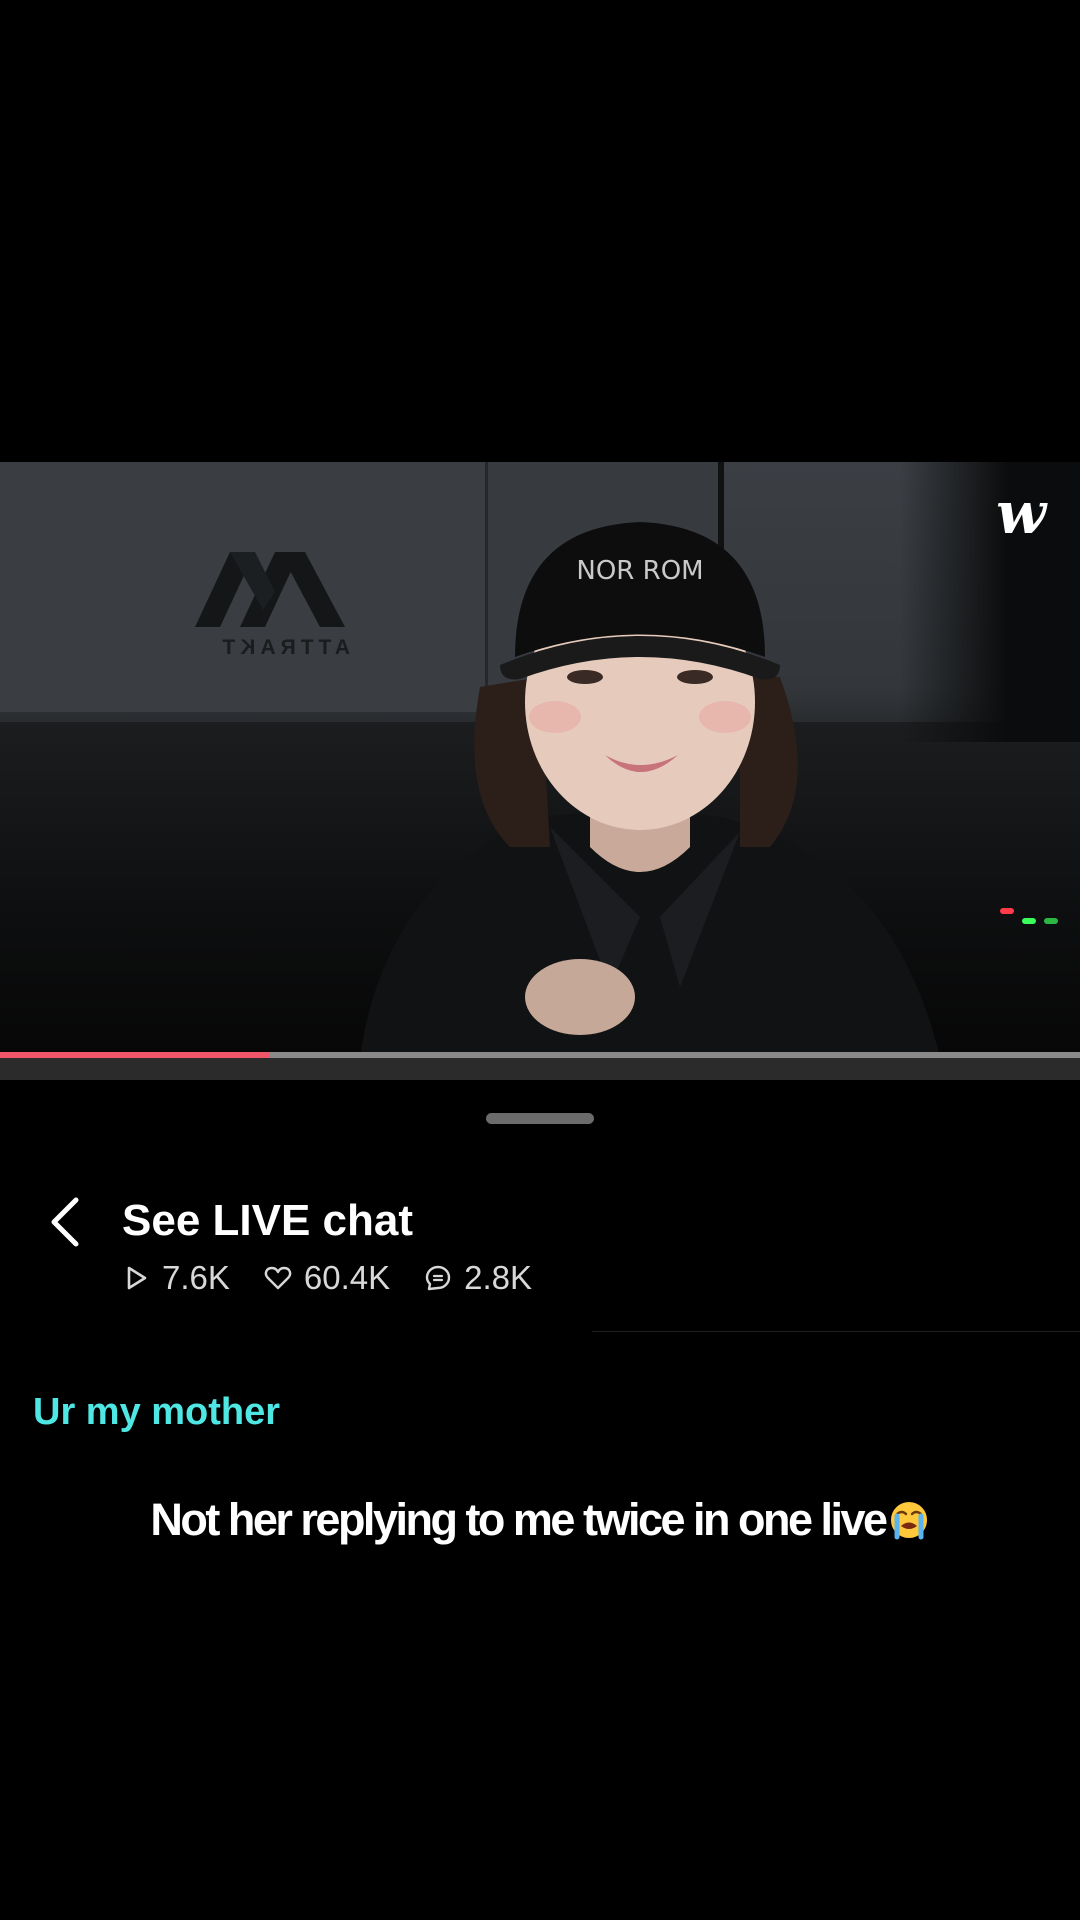  I want to click on equipment-lights, so click(1029, 916).